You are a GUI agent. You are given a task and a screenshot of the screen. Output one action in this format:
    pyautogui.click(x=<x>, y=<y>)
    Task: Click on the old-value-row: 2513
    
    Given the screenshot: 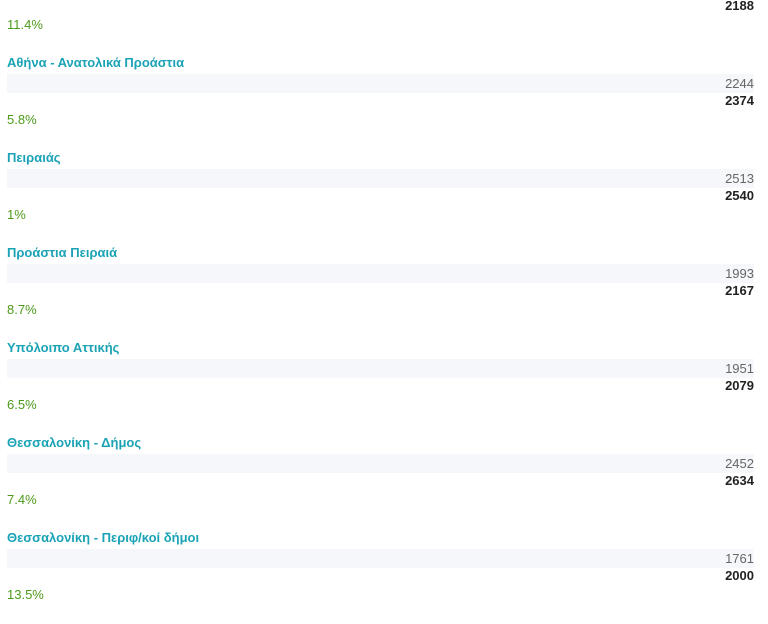 What is the action you would take?
    pyautogui.click(x=380, y=178)
    